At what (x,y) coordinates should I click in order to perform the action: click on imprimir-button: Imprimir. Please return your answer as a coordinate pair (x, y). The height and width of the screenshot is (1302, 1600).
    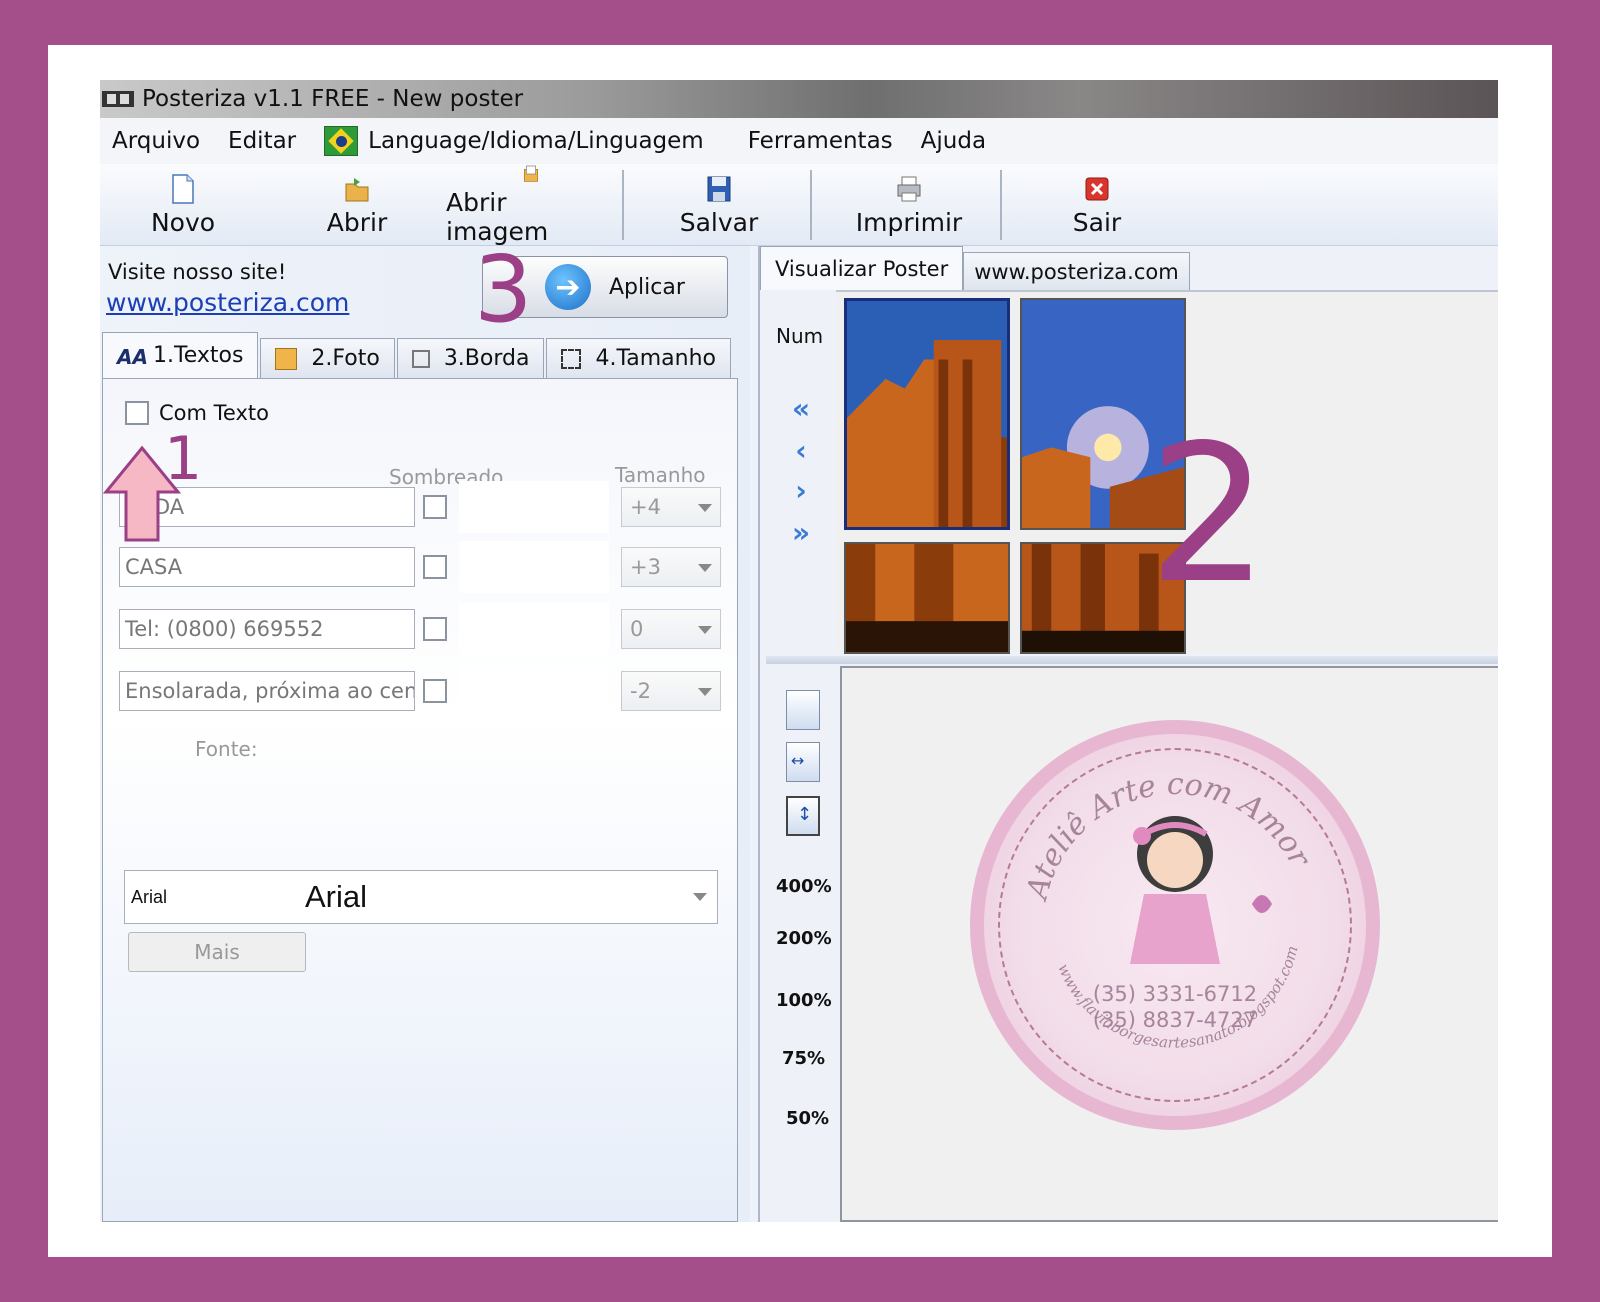
    Looking at the image, I should click on (909, 205).